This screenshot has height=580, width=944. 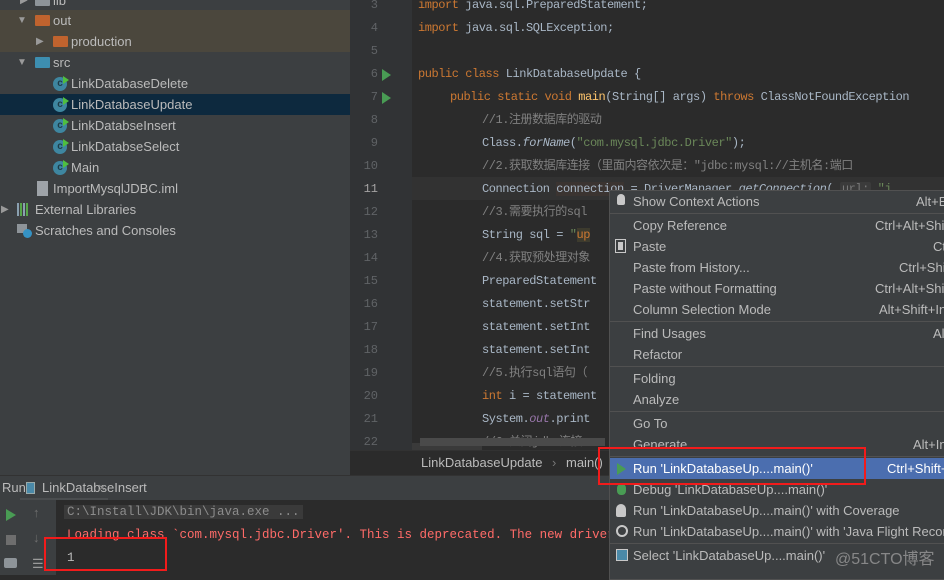 What do you see at coordinates (732, 466) in the screenshot?
I see `annotation-box-run` at bounding box center [732, 466].